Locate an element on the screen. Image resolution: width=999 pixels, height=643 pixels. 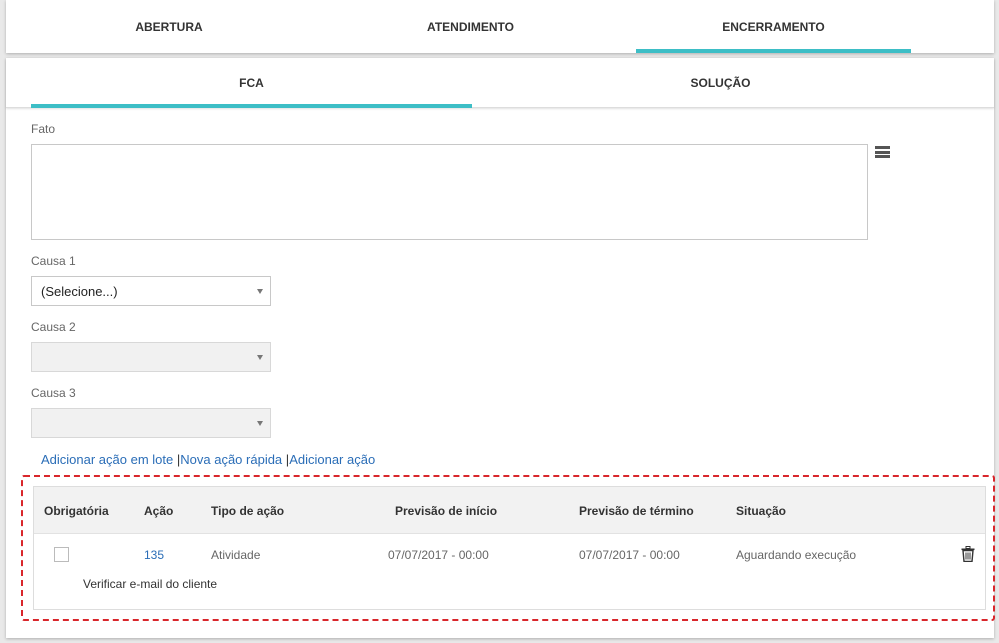
tab-abertura: ABERTURA is located at coordinates (169, 26).